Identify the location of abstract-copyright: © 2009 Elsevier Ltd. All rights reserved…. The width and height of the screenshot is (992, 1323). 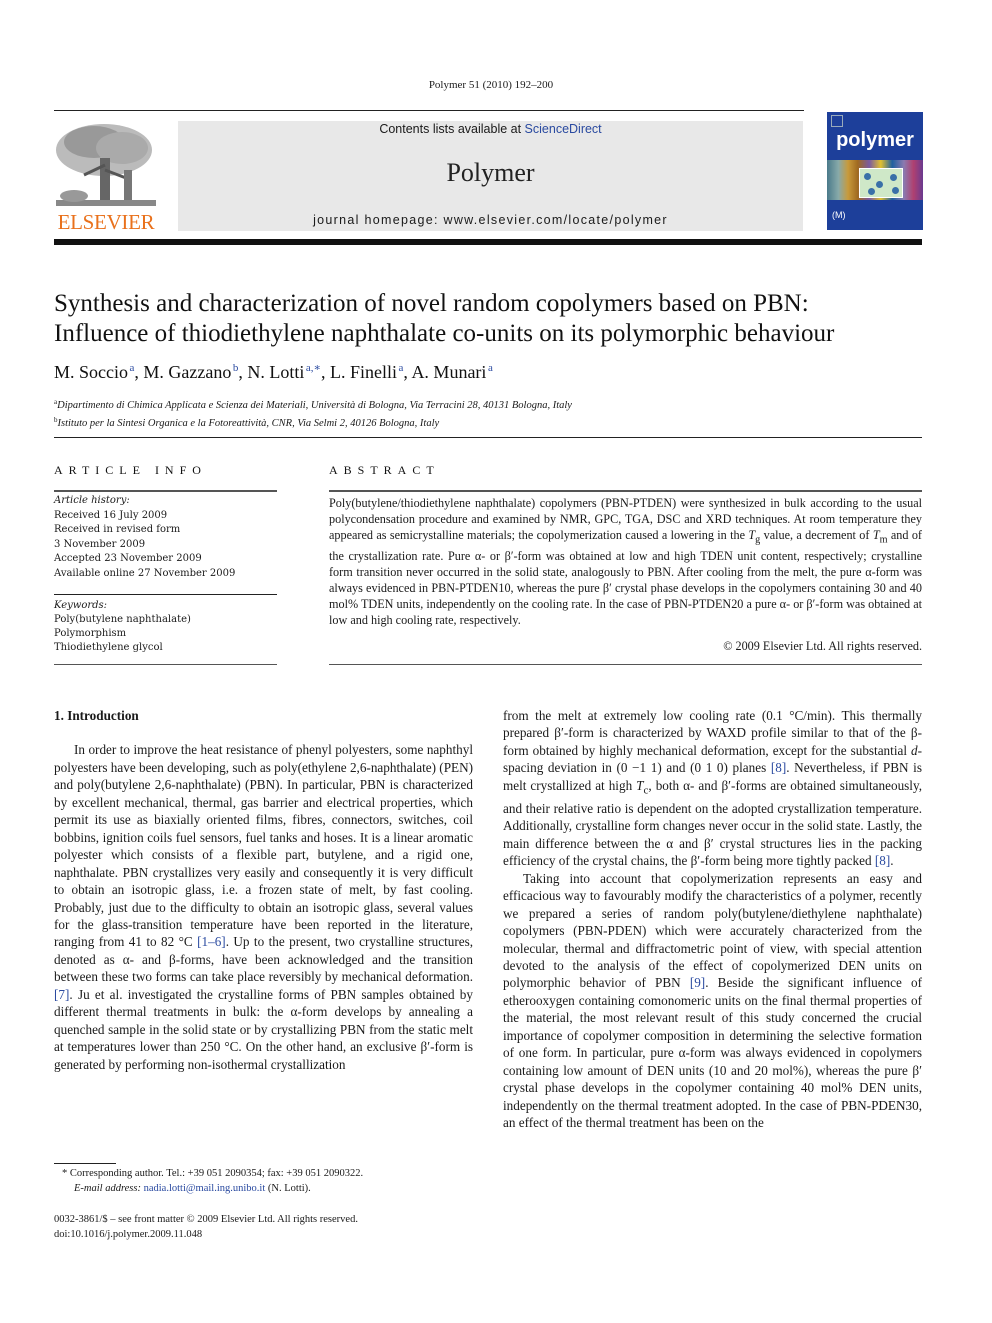
(822, 646).